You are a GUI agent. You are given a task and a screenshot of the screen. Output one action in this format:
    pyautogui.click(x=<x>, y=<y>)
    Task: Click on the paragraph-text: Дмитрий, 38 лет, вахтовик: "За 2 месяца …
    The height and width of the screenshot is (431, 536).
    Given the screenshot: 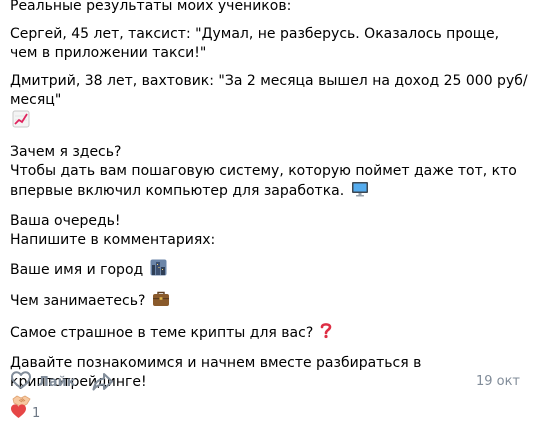 What is the action you would take?
    pyautogui.click(x=269, y=90)
    